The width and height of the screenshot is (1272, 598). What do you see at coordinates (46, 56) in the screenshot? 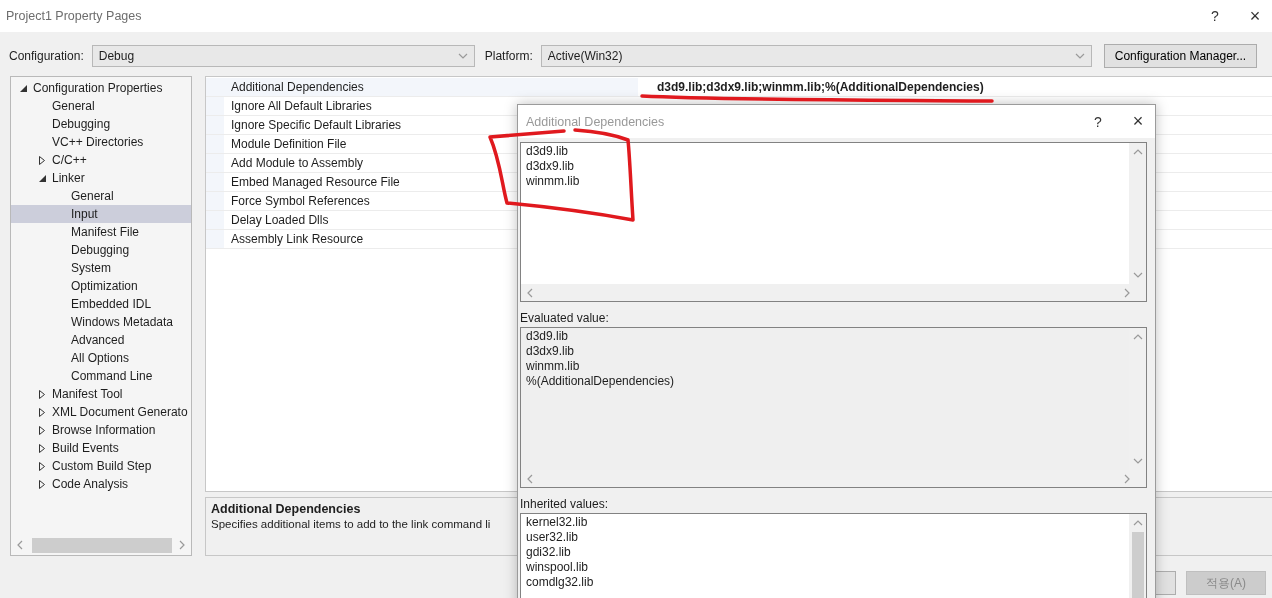
I see `configuration-label: Configuration:` at bounding box center [46, 56].